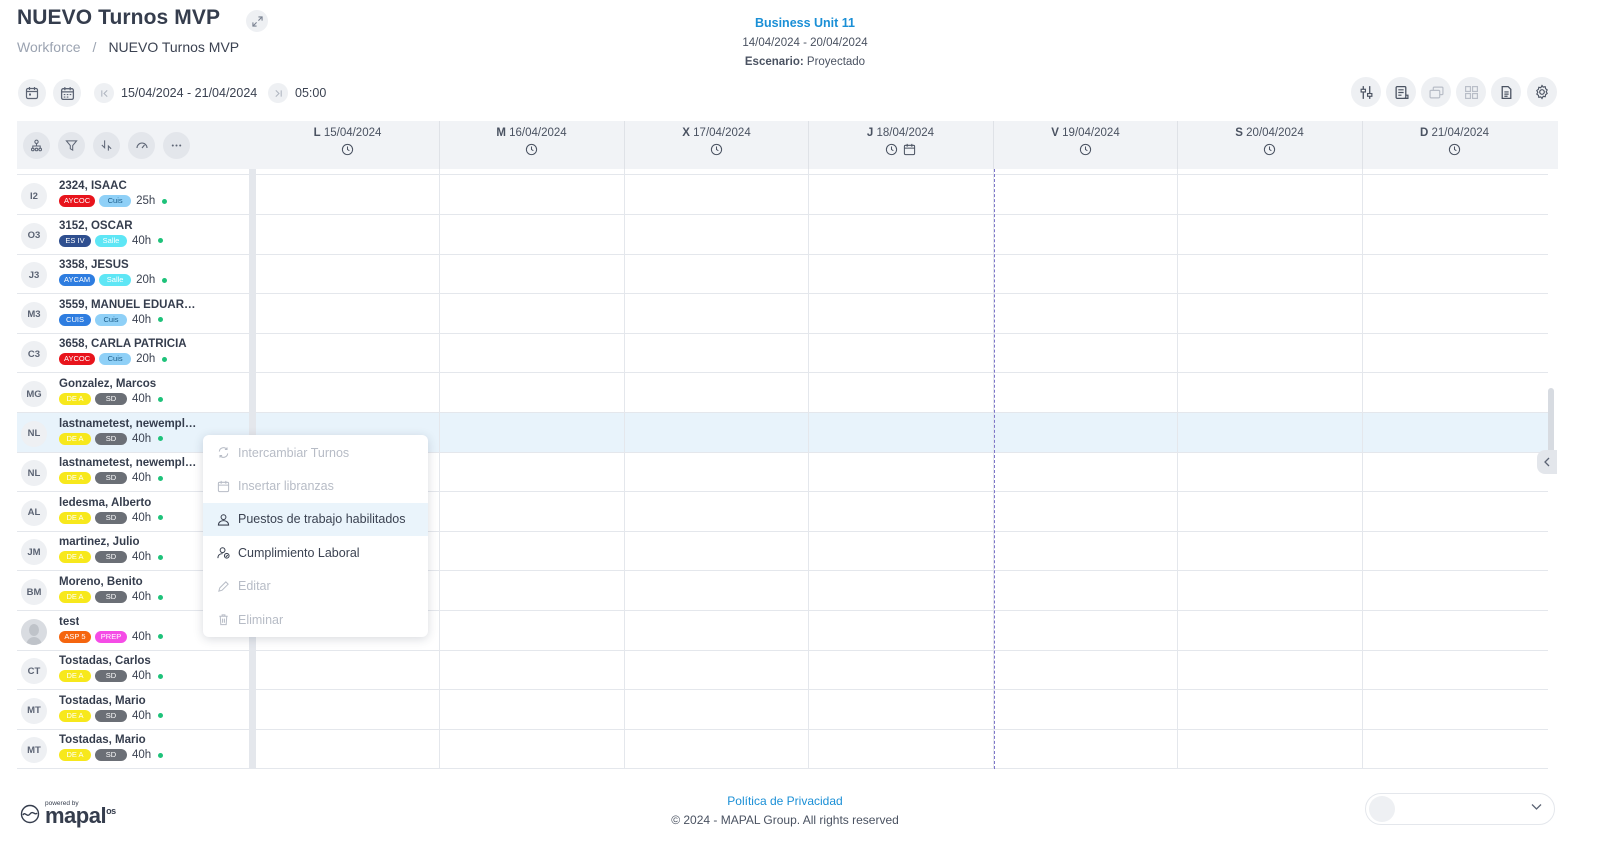 The image size is (1600, 848). What do you see at coordinates (538, 133) in the screenshot?
I see `day-date: 16/04/2024` at bounding box center [538, 133].